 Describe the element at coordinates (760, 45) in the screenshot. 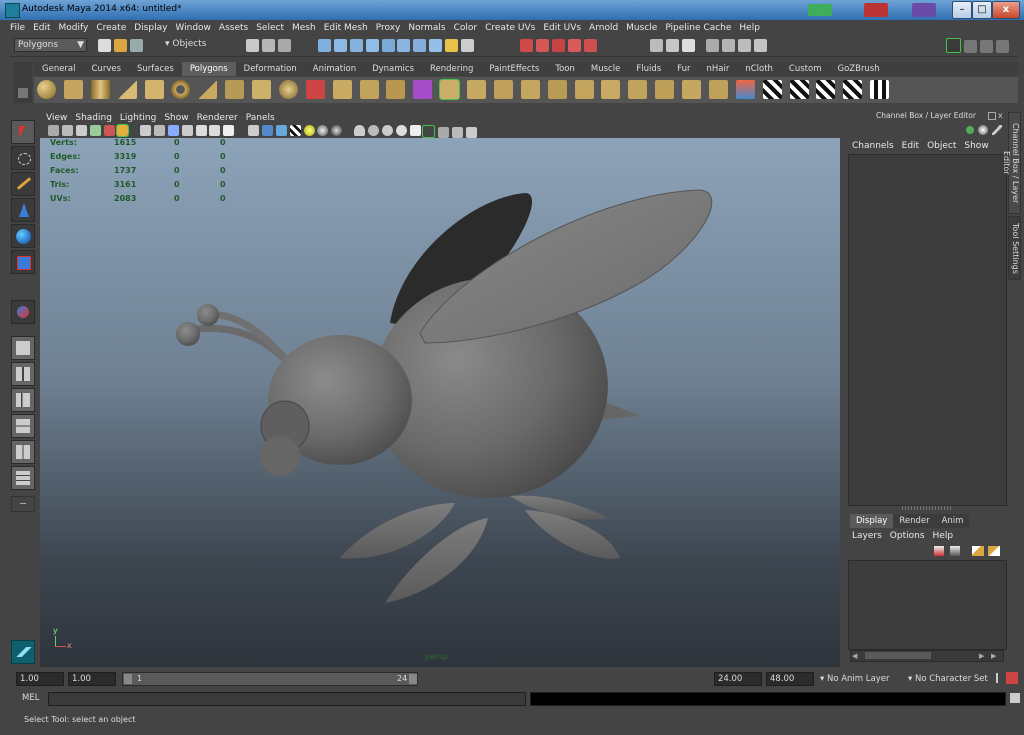

I see `render-settings-icon` at that location.